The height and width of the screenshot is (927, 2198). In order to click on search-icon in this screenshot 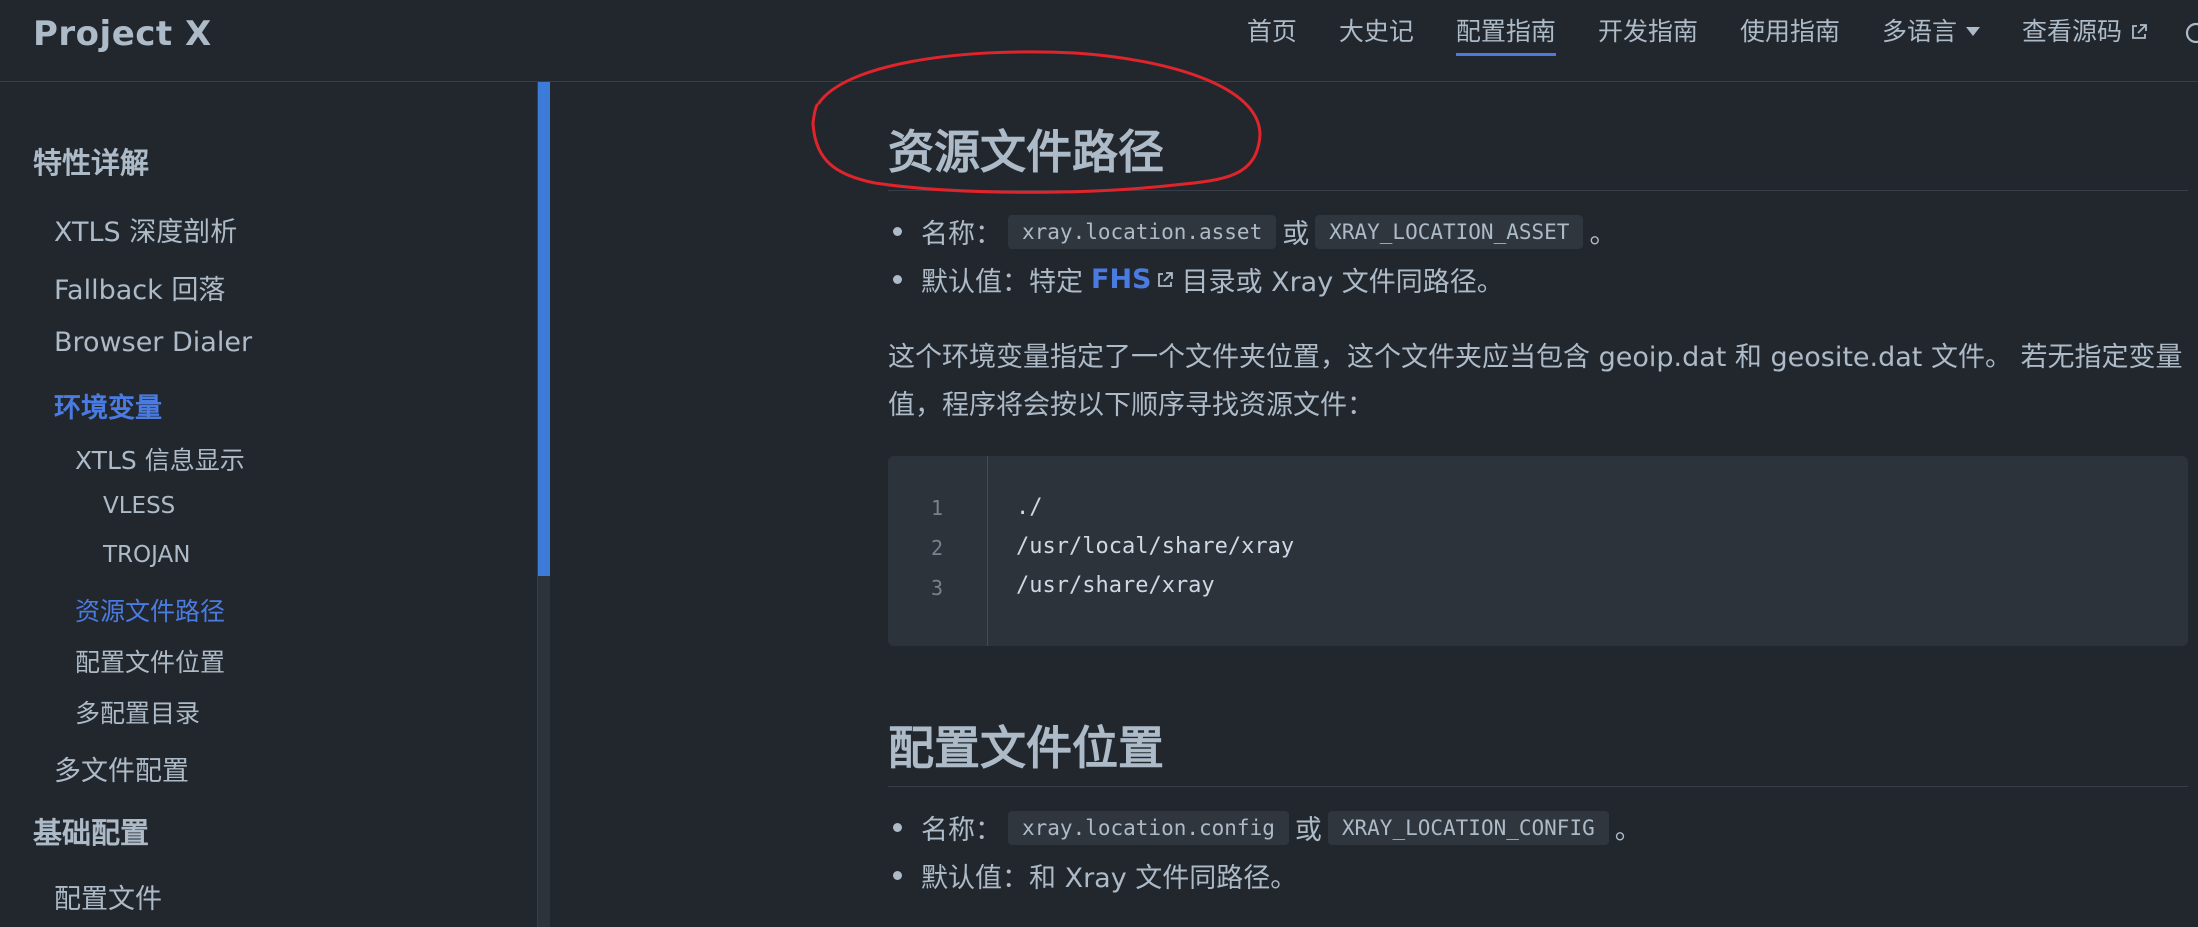, I will do `click(2191, 35)`.